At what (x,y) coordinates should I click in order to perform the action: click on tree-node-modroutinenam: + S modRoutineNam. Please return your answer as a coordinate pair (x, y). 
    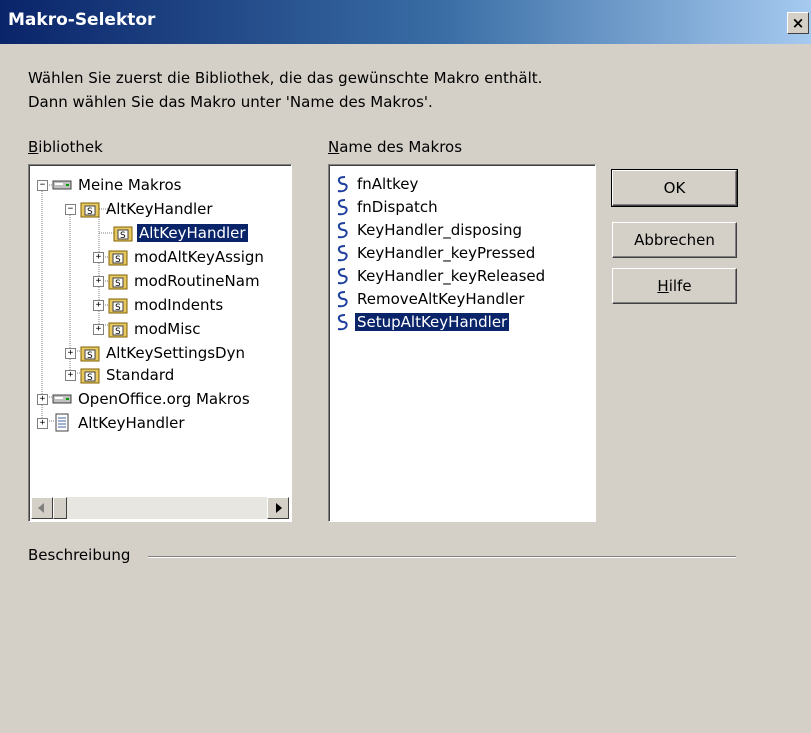
    Looking at the image, I should click on (177, 281).